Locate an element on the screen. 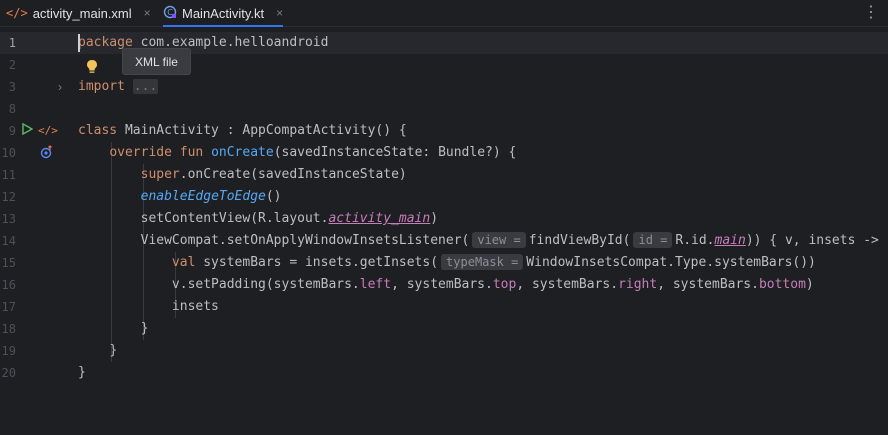 The image size is (888, 435). code-fragment: WindowInsetsCompat.Type.systemBars()) is located at coordinates (671, 262).